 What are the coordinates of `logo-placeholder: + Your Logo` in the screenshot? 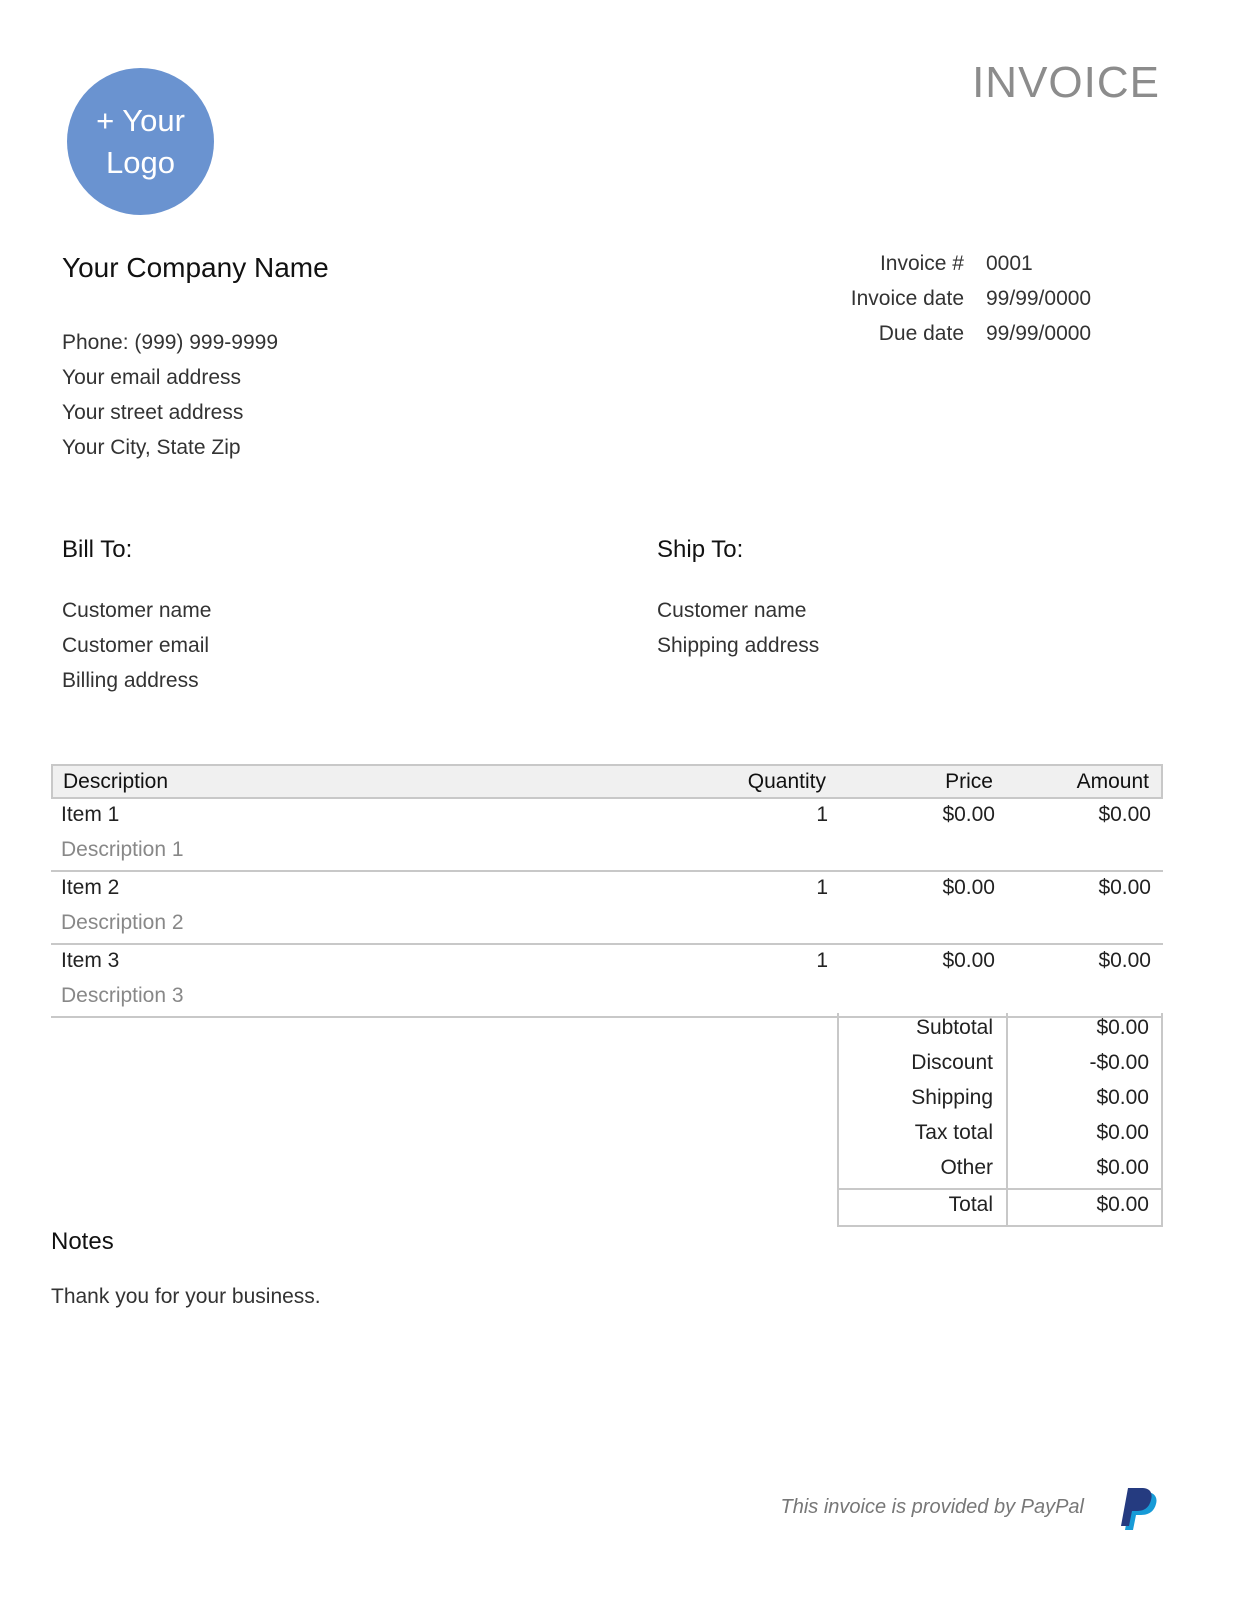 It's located at (140, 141).